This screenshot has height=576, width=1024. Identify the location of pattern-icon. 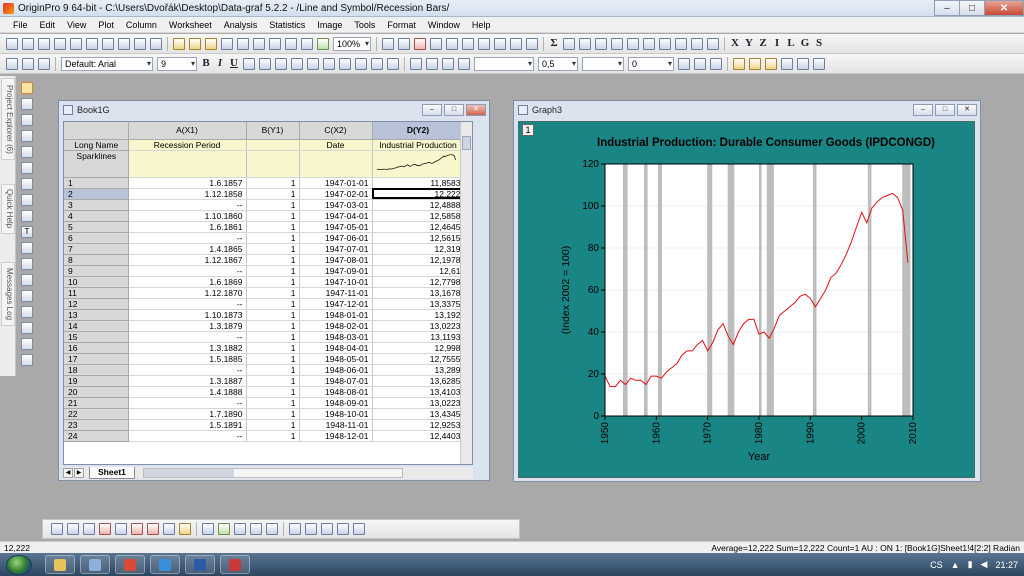
(432, 63).